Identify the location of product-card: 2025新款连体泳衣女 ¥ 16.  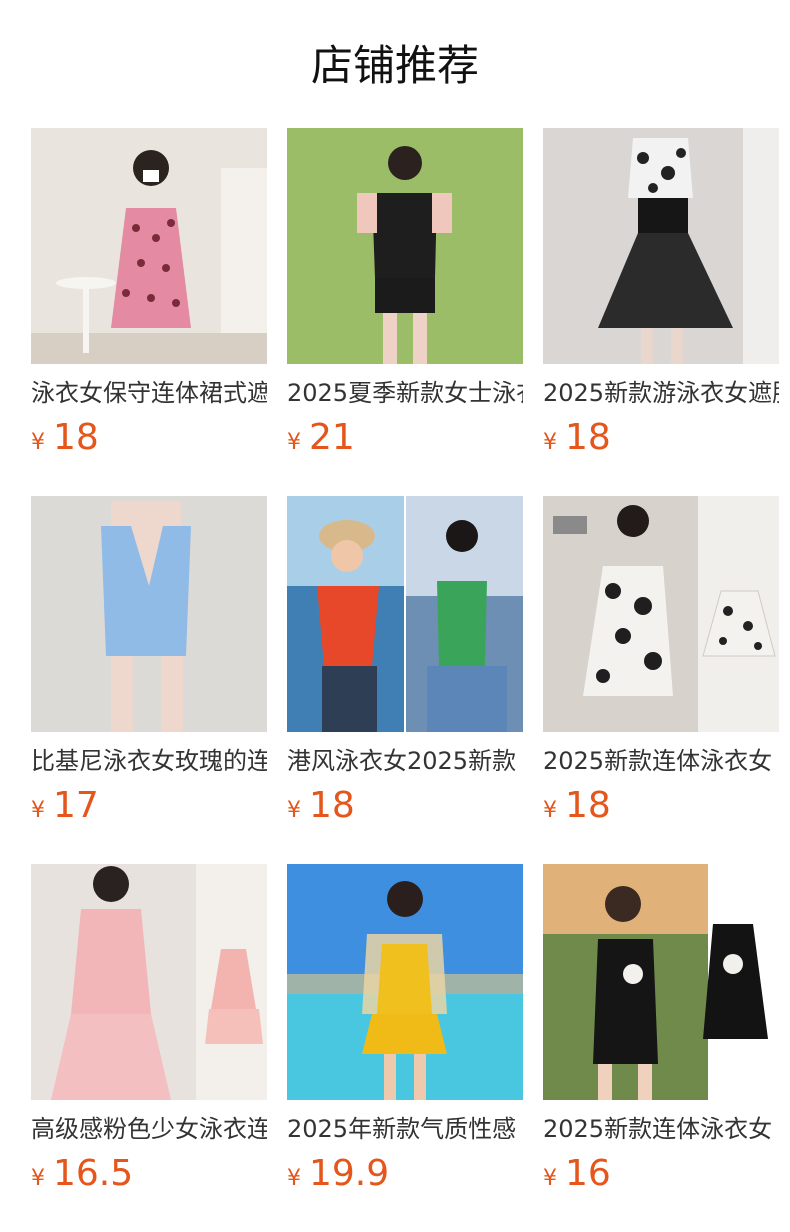
(661, 1029).